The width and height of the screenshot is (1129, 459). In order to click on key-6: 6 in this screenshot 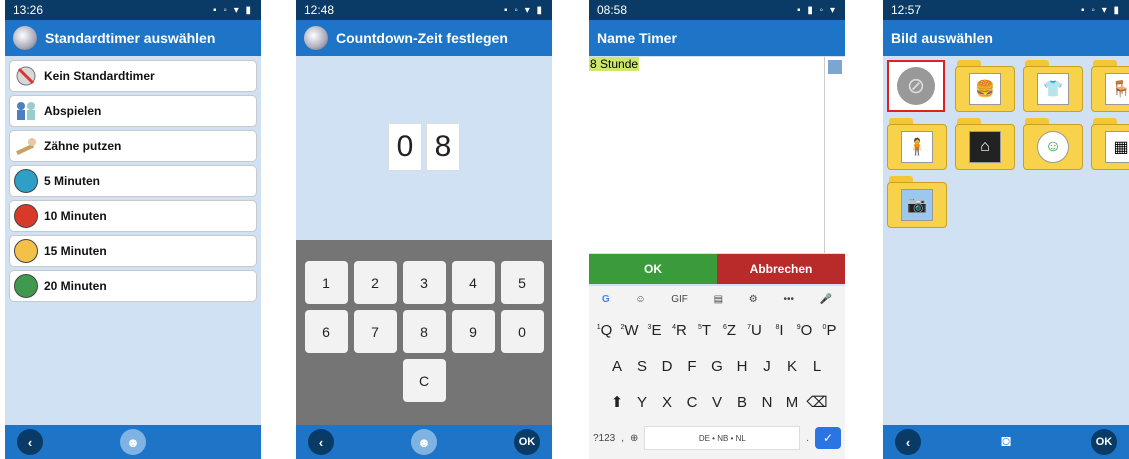, I will do `click(326, 331)`.